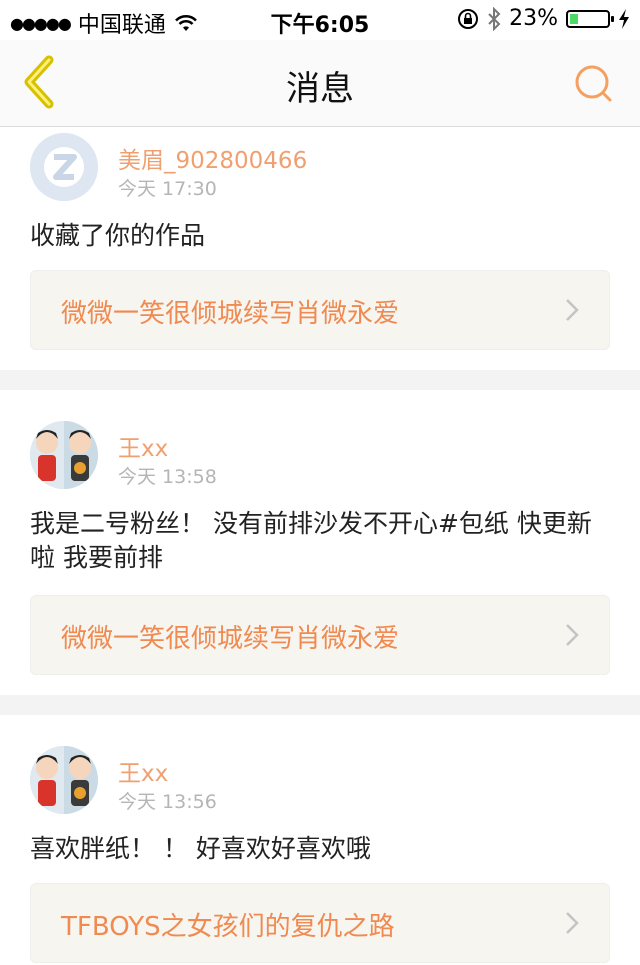 This screenshot has height=965, width=640. I want to click on work-title: TFBOYS之女孩们的复仇之路, so click(228, 927).